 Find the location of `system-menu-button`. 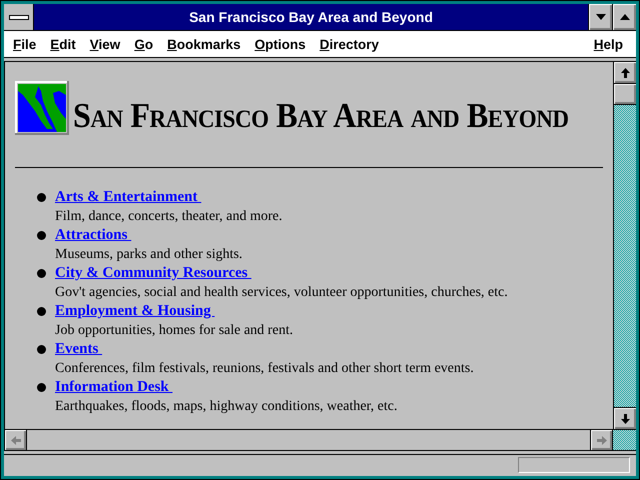

system-menu-button is located at coordinates (19, 17).